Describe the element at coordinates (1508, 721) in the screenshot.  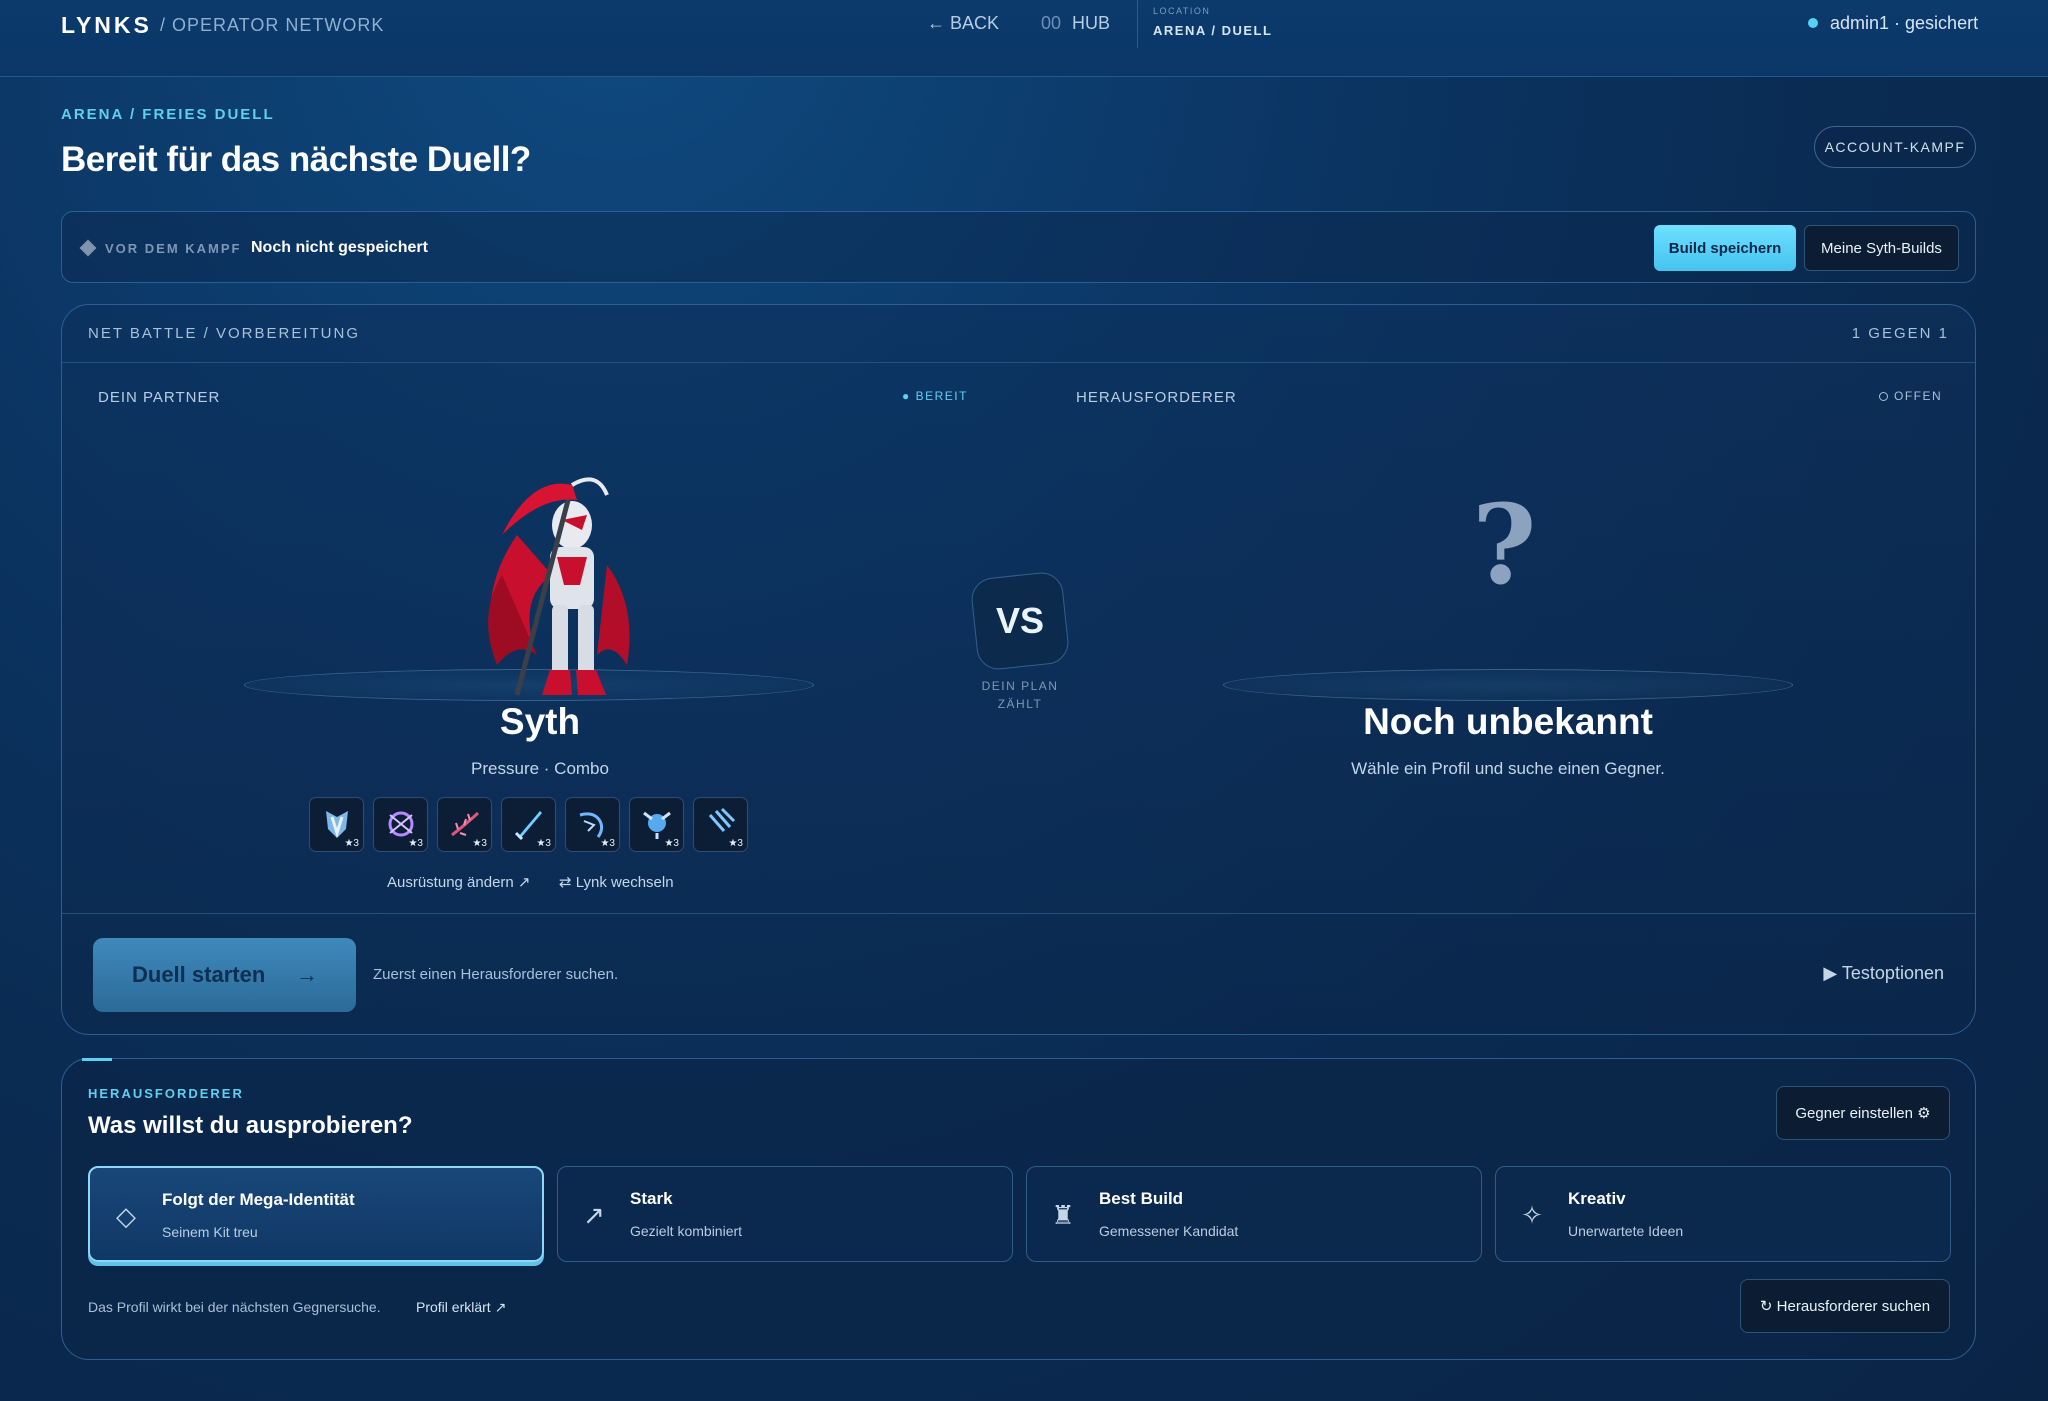
I see `challenger-name: Noch unbekannt` at that location.